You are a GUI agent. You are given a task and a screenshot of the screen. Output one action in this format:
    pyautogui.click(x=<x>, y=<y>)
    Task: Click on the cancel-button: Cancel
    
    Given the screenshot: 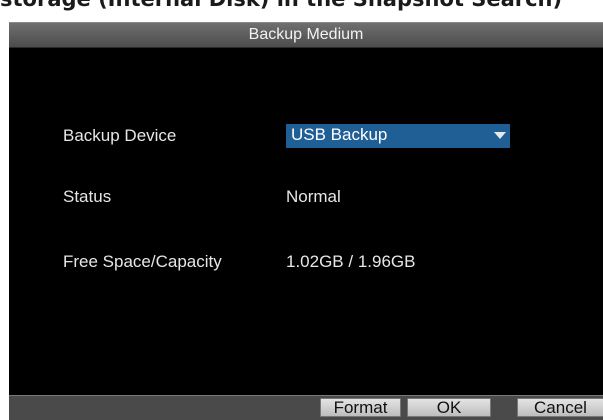 What is the action you would take?
    pyautogui.click(x=560, y=407)
    